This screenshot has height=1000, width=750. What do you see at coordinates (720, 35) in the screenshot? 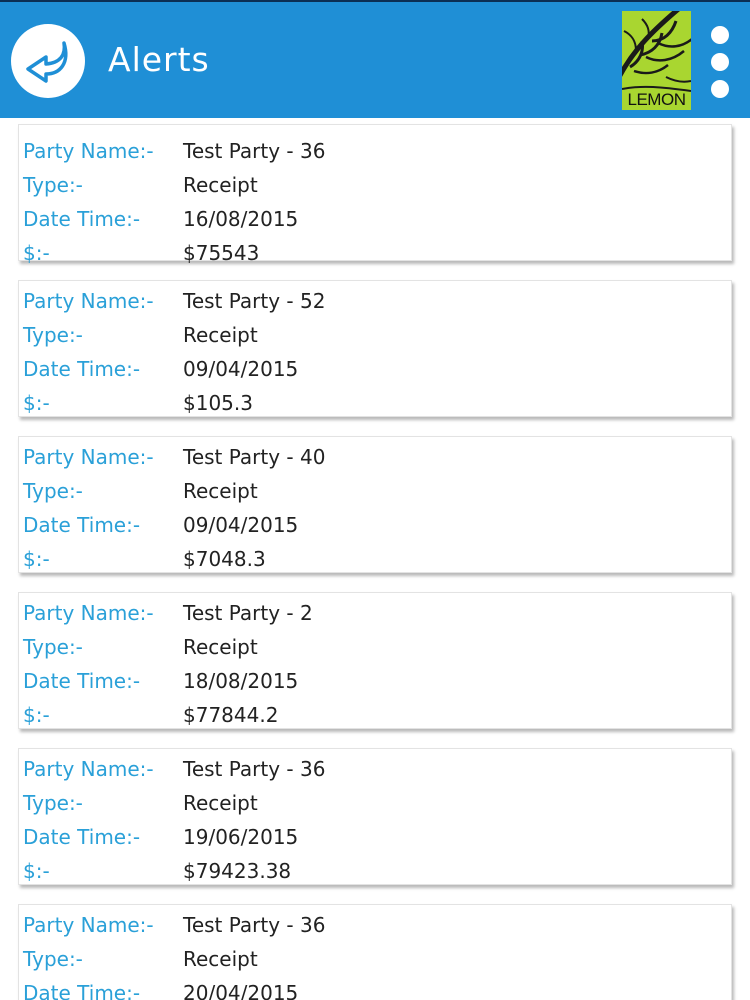
I see `more-vertical-icon` at bounding box center [720, 35].